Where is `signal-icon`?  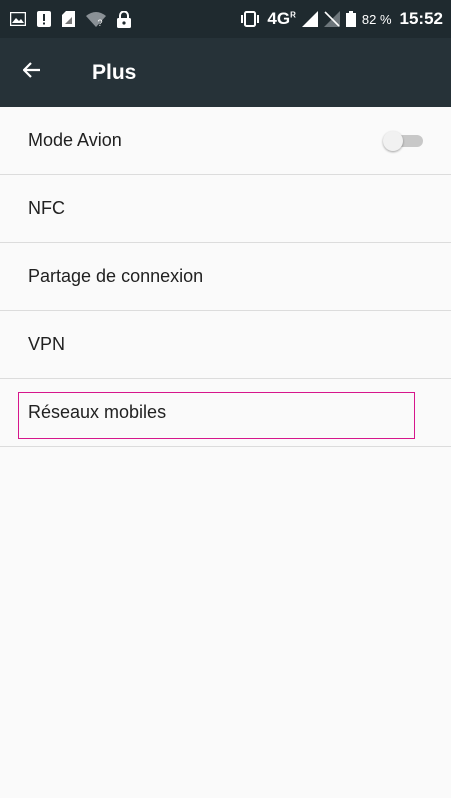
signal-icon is located at coordinates (309, 19).